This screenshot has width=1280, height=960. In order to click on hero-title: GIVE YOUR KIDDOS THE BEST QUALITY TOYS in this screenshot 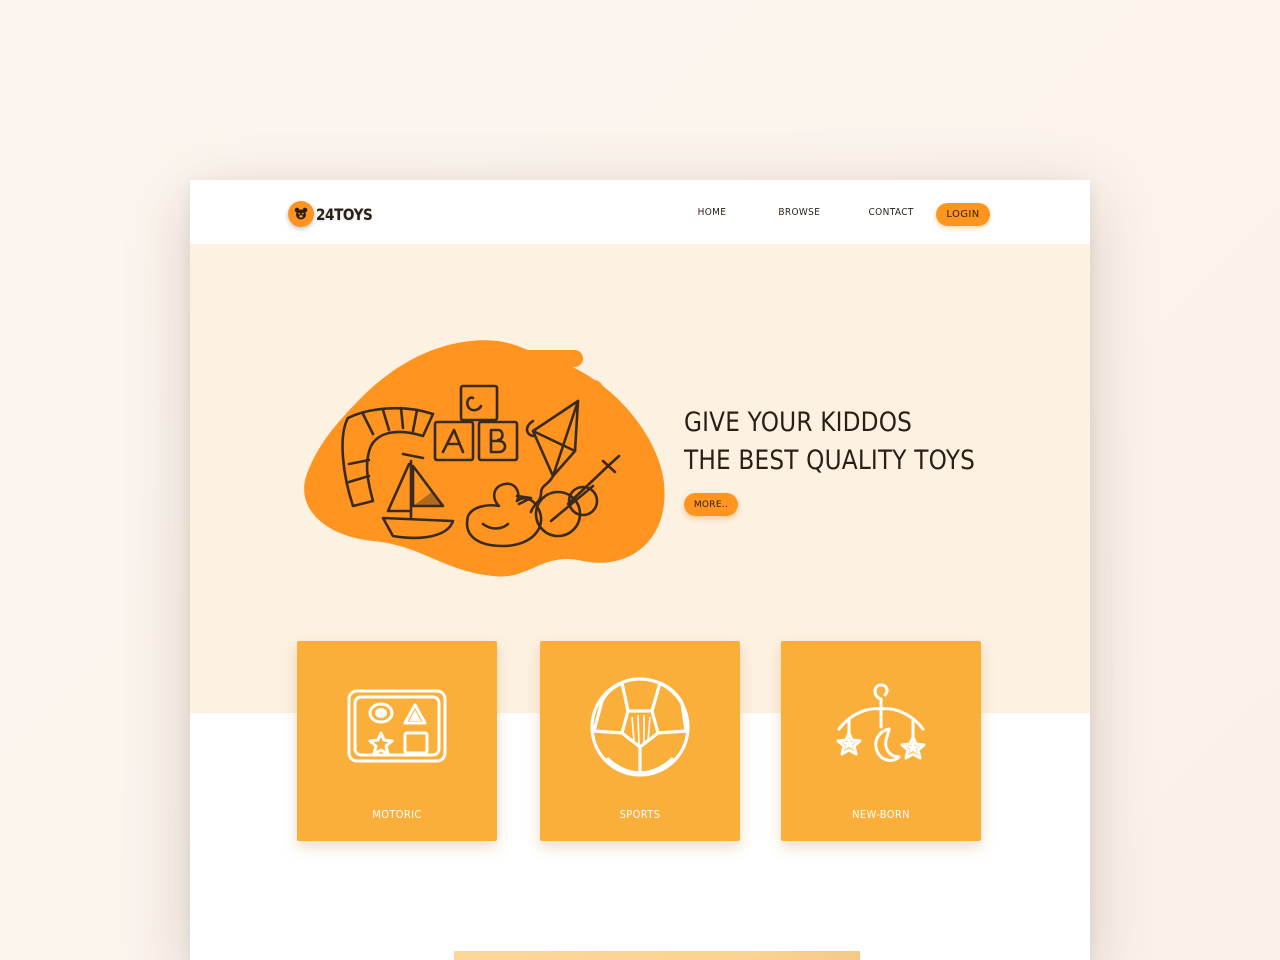, I will do `click(829, 442)`.